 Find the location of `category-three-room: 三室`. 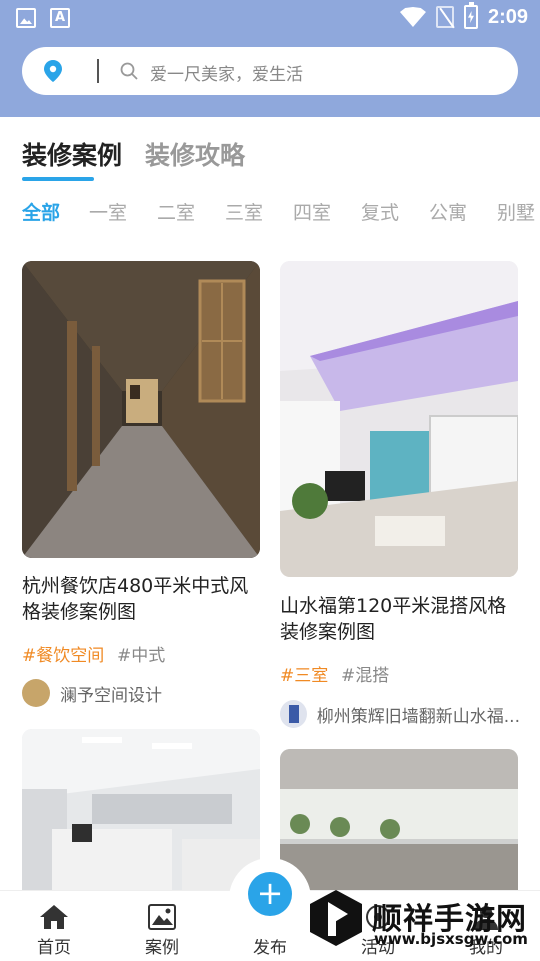

category-three-room: 三室 is located at coordinates (244, 211).